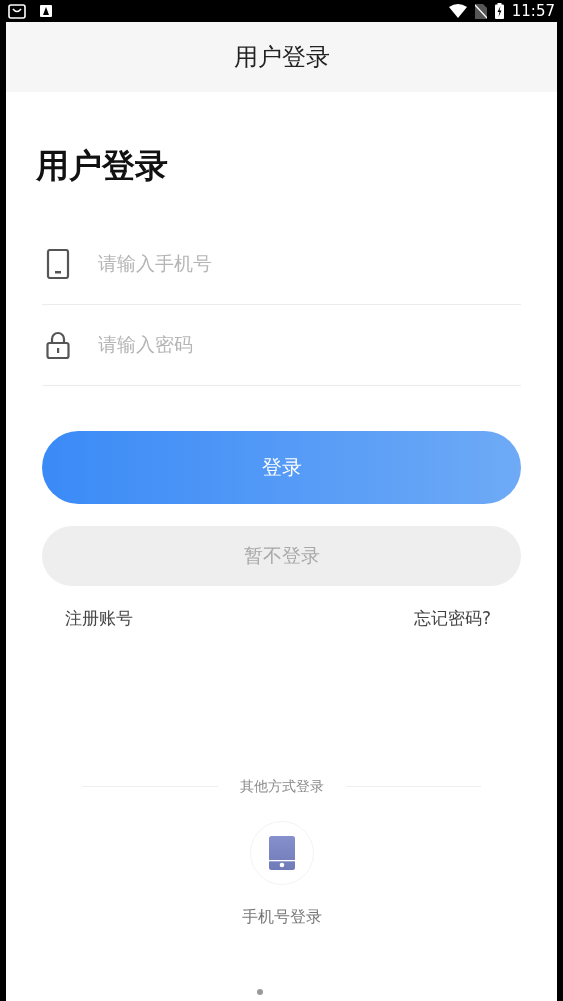 The width and height of the screenshot is (563, 1001). What do you see at coordinates (281, 57) in the screenshot?
I see `page-title: 用户登录` at bounding box center [281, 57].